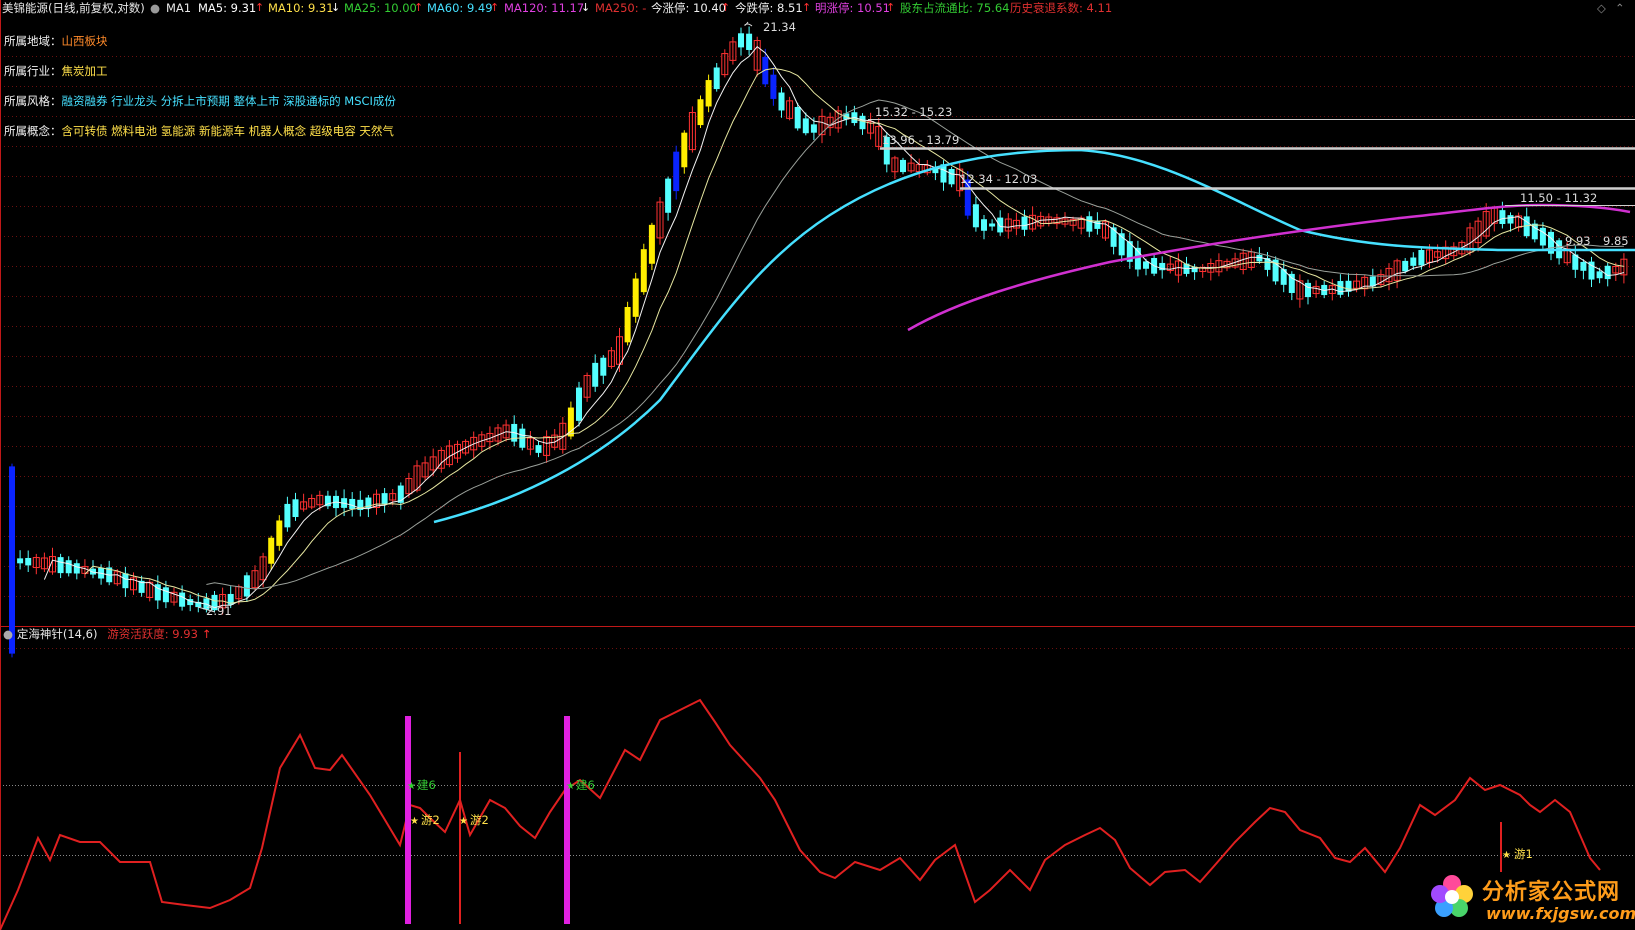  Describe the element at coordinates (920, 140) in the screenshot. I see `gap2-label: 13.96 - 13.79` at that location.